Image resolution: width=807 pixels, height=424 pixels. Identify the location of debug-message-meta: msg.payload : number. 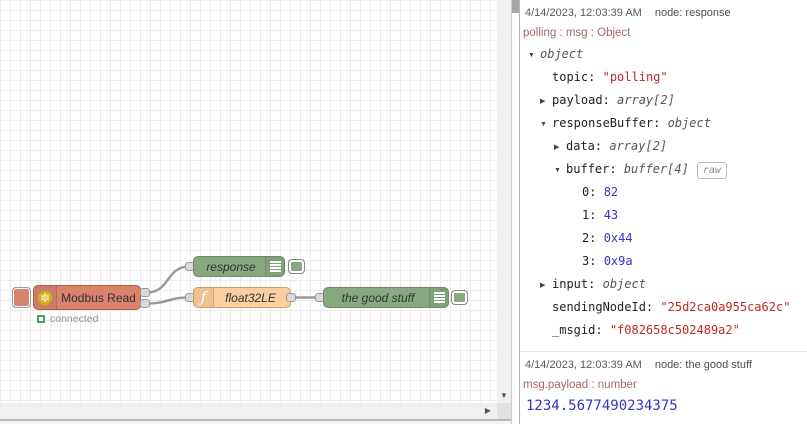
(580, 385).